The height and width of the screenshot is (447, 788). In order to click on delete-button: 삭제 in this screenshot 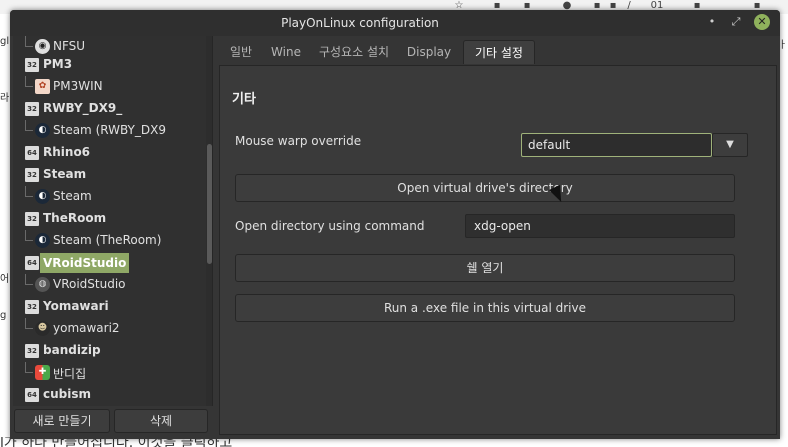, I will do `click(161, 421)`.